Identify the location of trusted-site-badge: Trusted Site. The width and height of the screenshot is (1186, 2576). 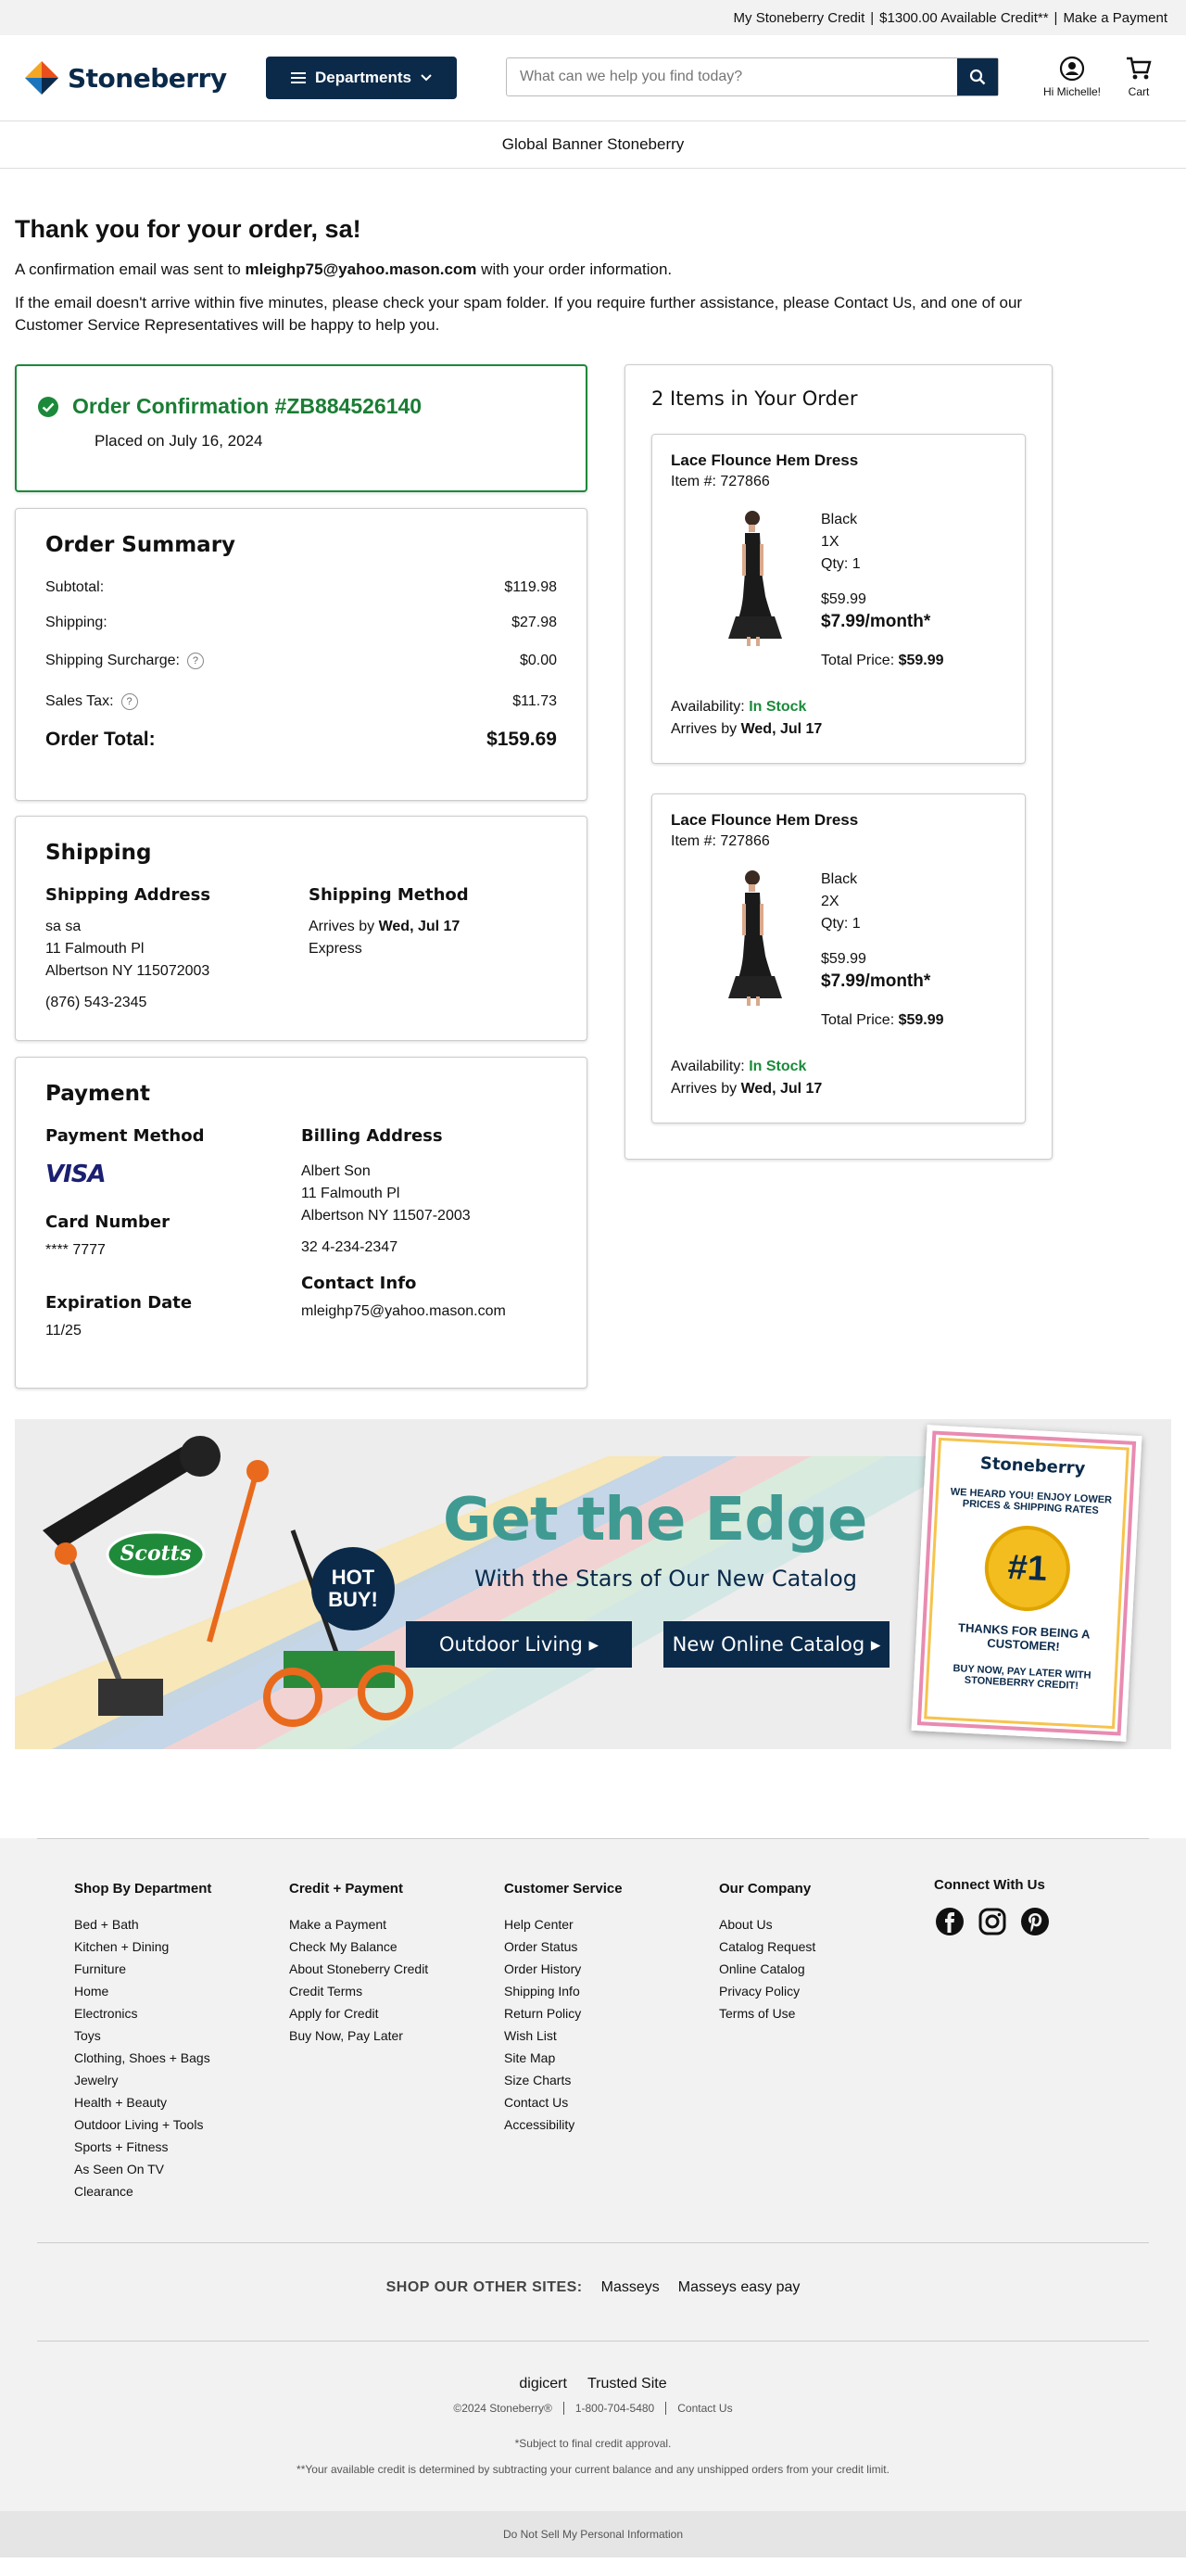
(627, 2384).